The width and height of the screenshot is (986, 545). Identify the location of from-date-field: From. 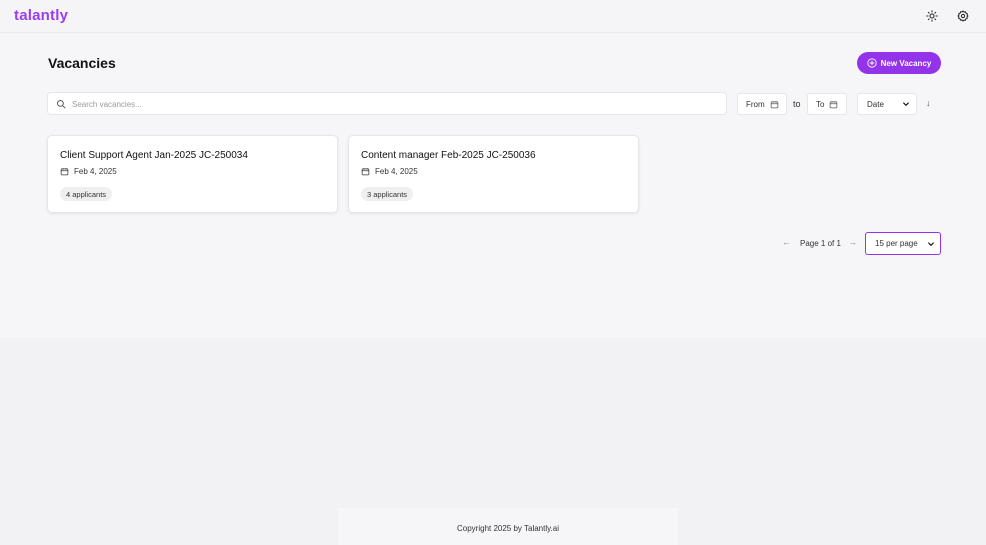
(762, 104).